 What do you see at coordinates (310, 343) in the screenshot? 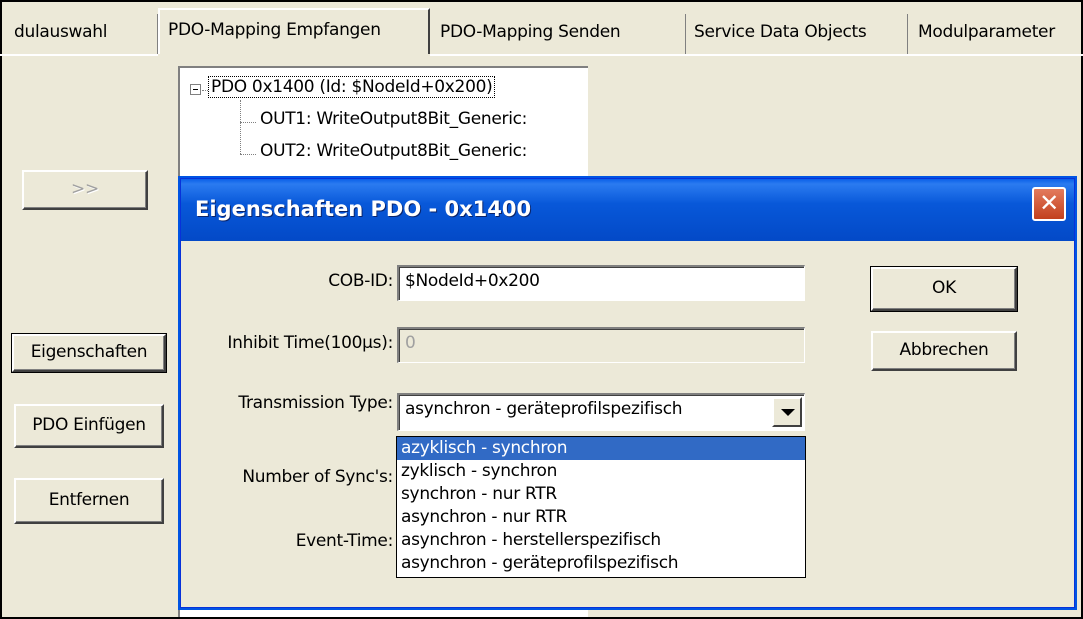
I see `inhibit-time-label: Inhibit Time(100µs):` at bounding box center [310, 343].